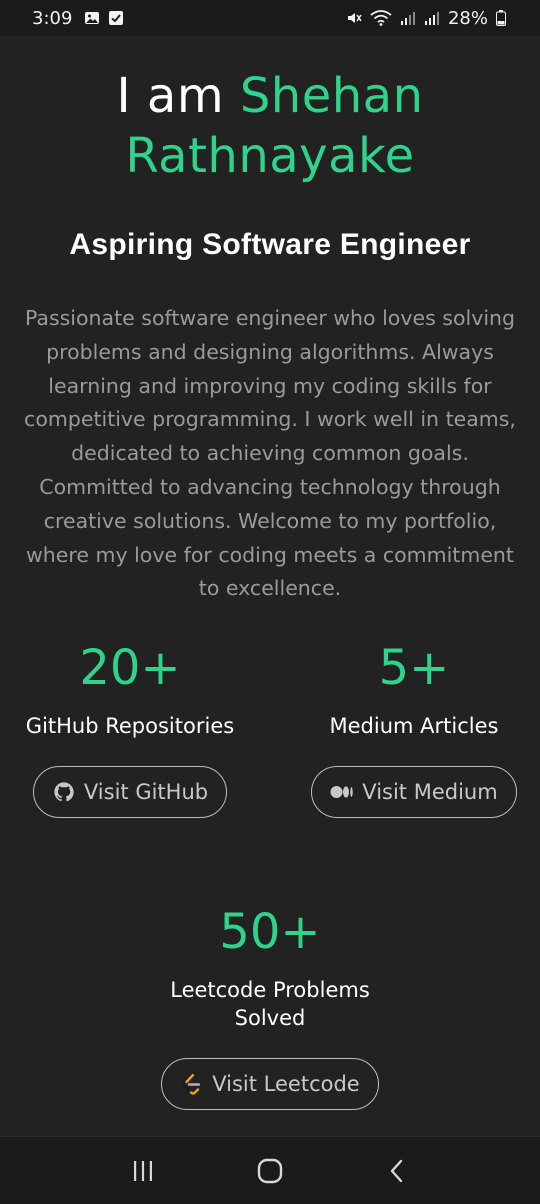 Image resolution: width=540 pixels, height=1204 pixels. I want to click on back-icon, so click(397, 1171).